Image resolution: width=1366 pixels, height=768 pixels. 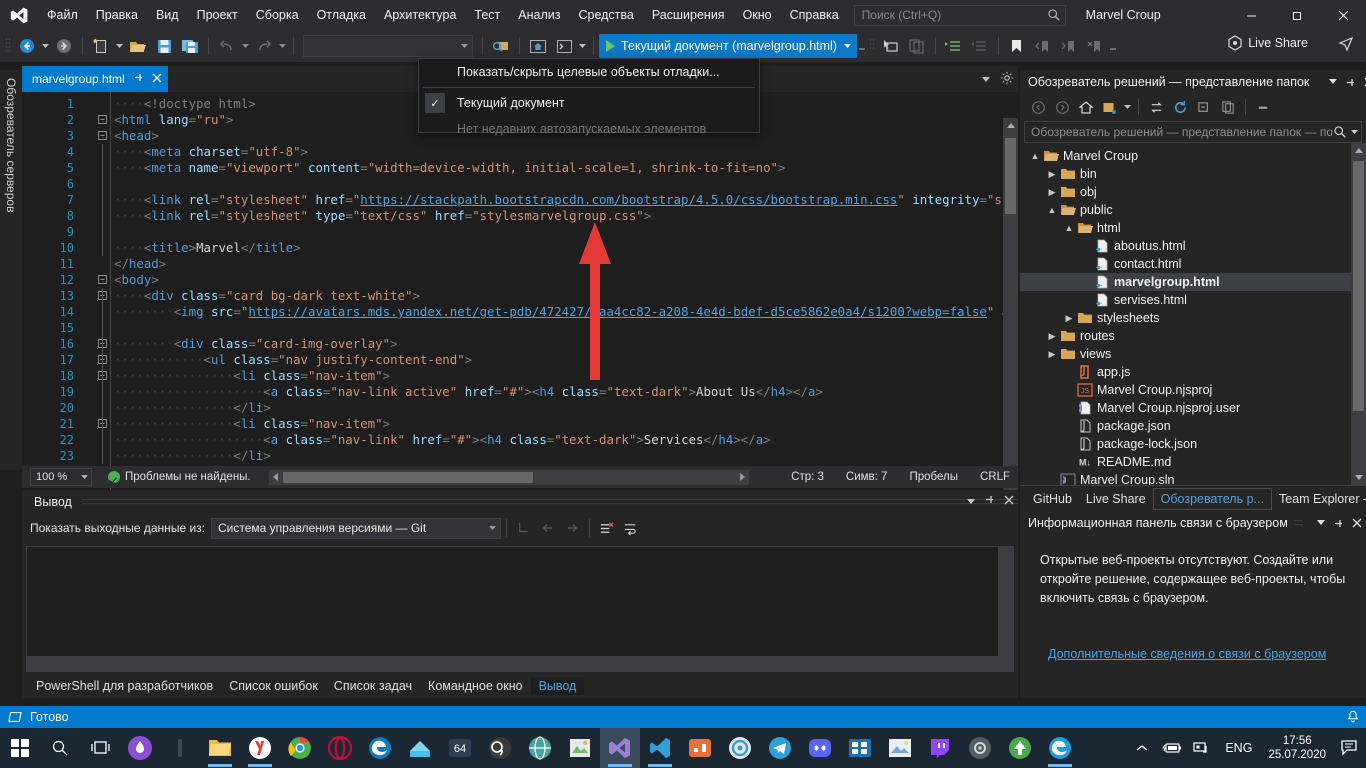 I want to click on taskbar-app-visual-studio, so click(x=620, y=748).